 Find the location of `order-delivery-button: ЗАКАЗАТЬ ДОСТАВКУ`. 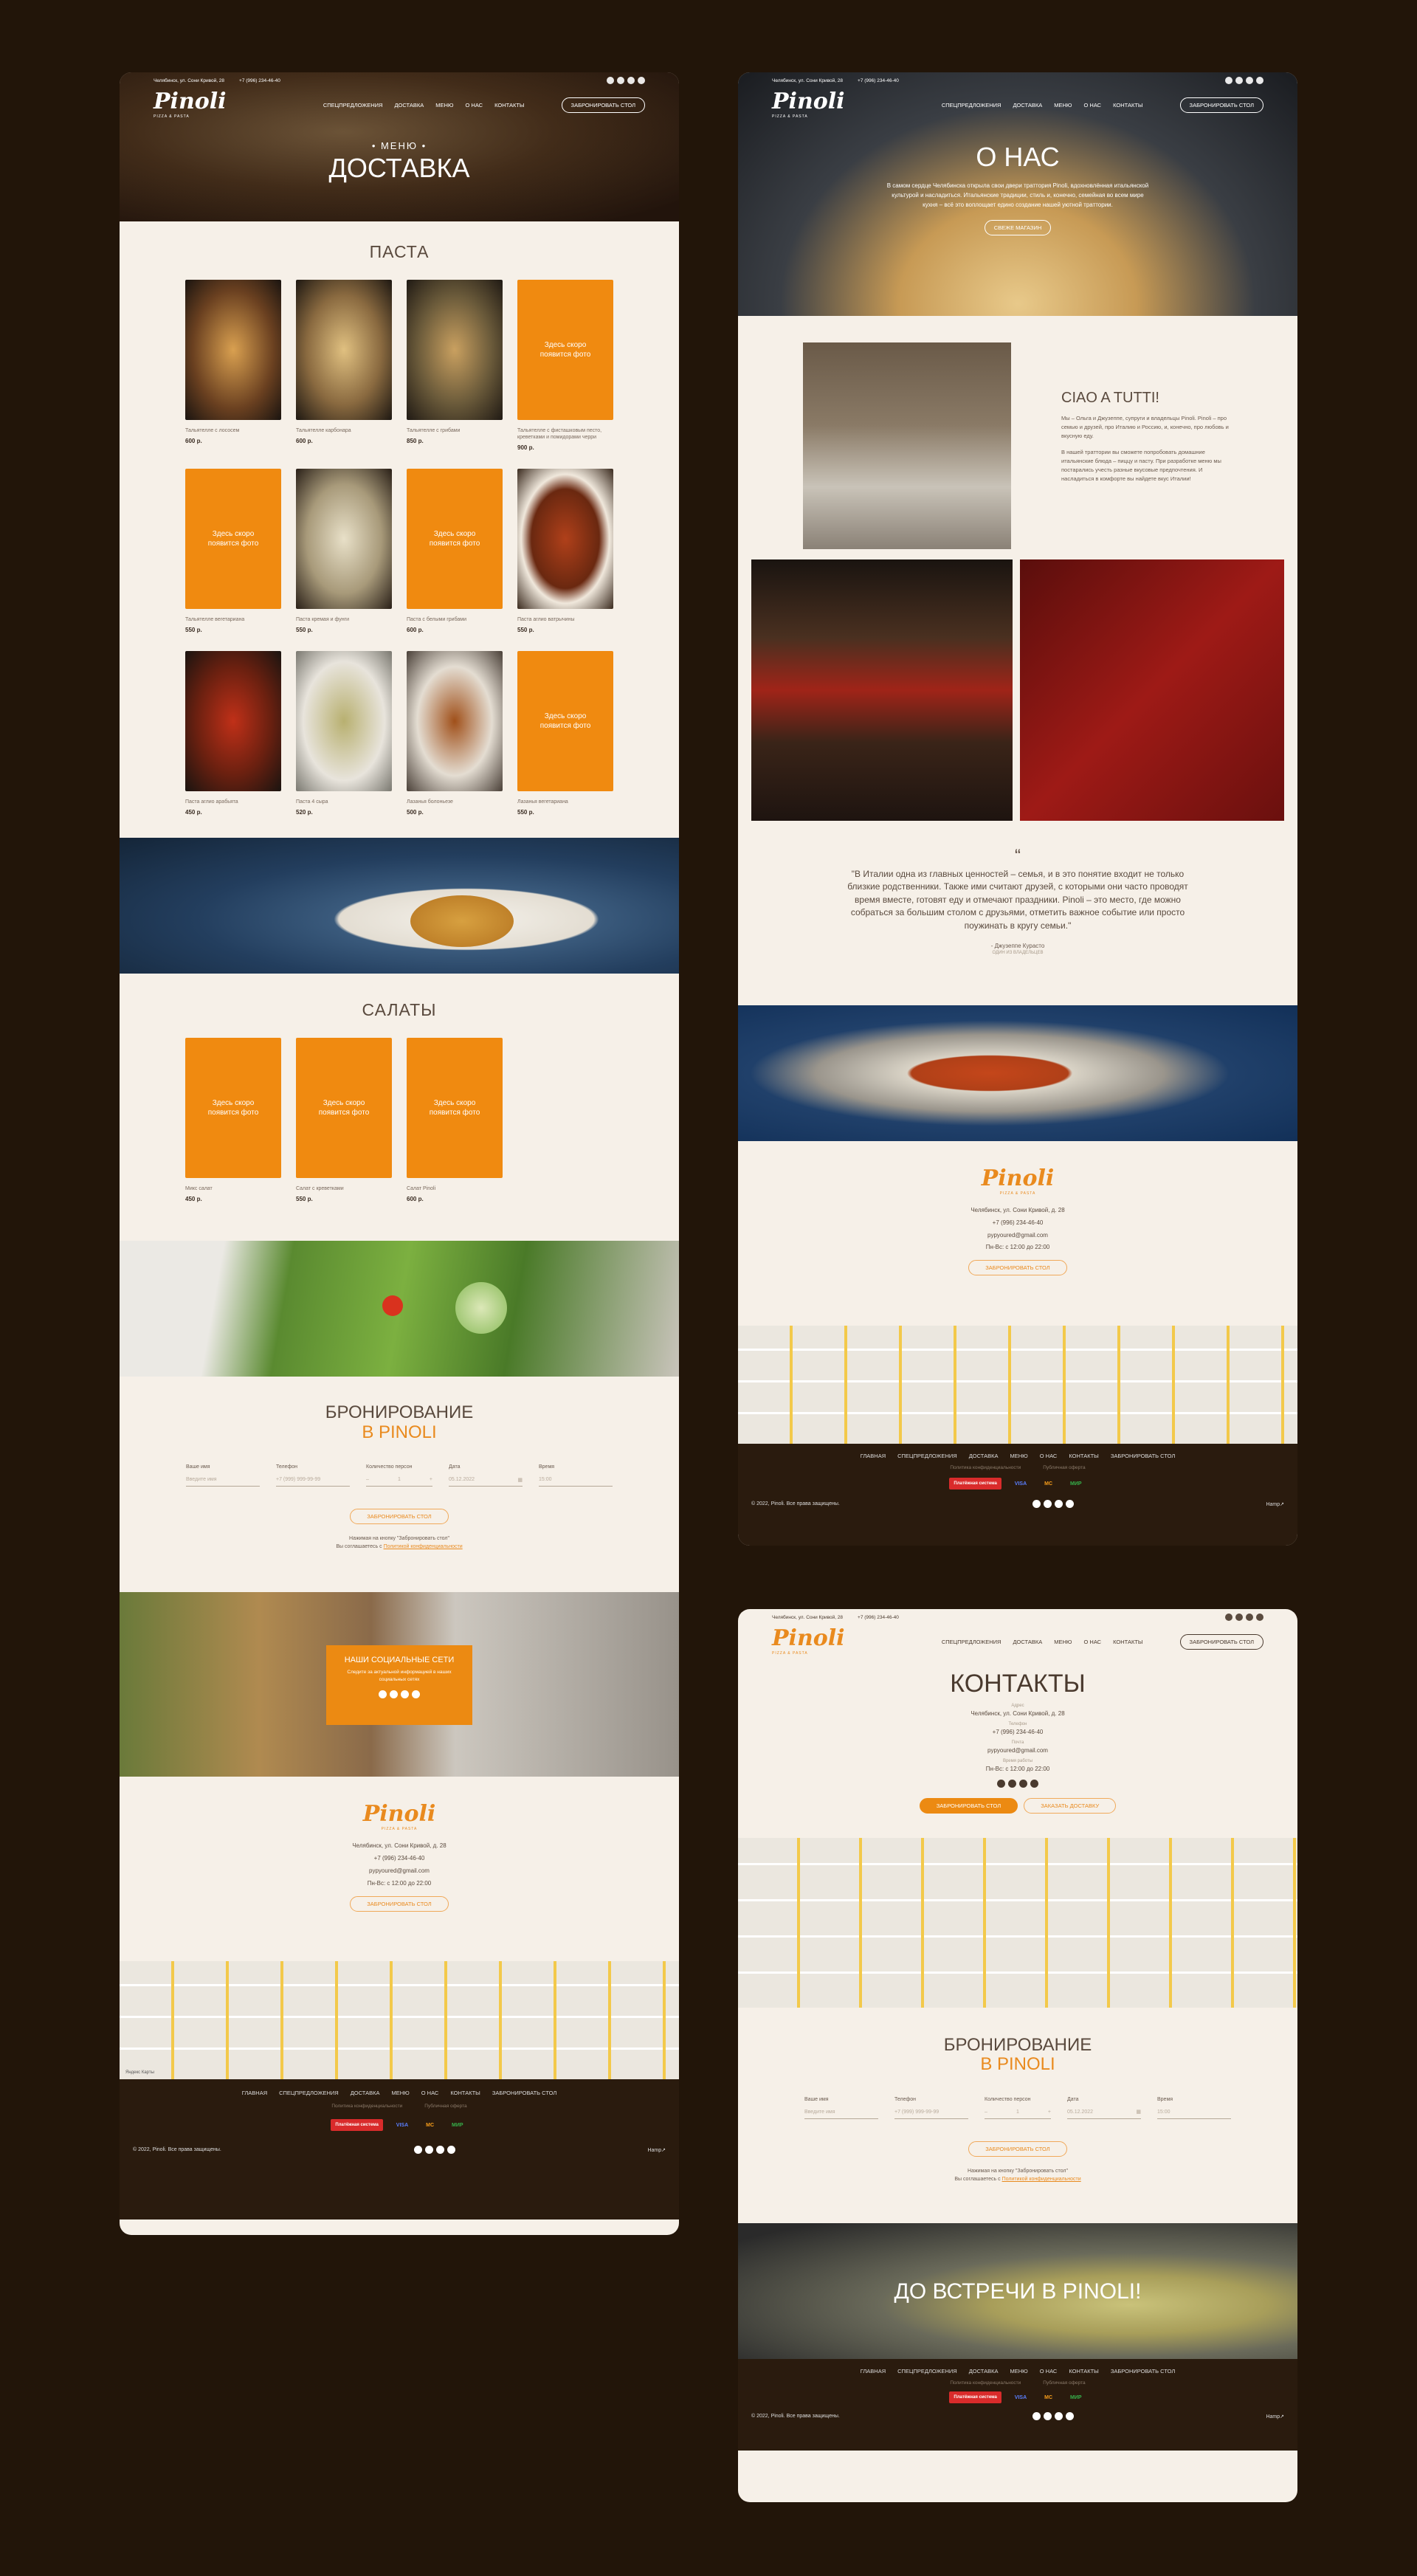

order-delivery-button: ЗАКАЗАТЬ ДОСТАВКУ is located at coordinates (1070, 1806).